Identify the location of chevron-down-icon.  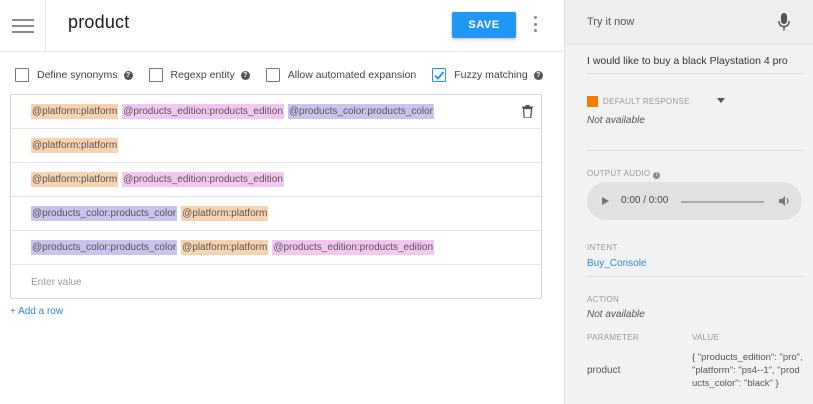
(721, 100).